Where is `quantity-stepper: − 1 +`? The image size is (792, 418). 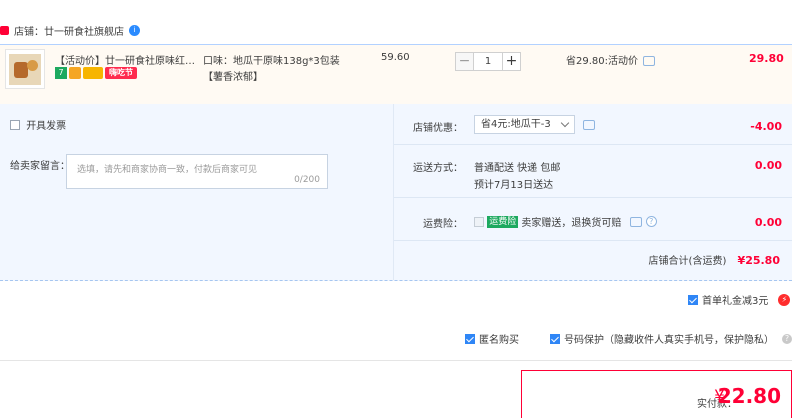
quantity-stepper: − 1 + is located at coordinates (488, 61).